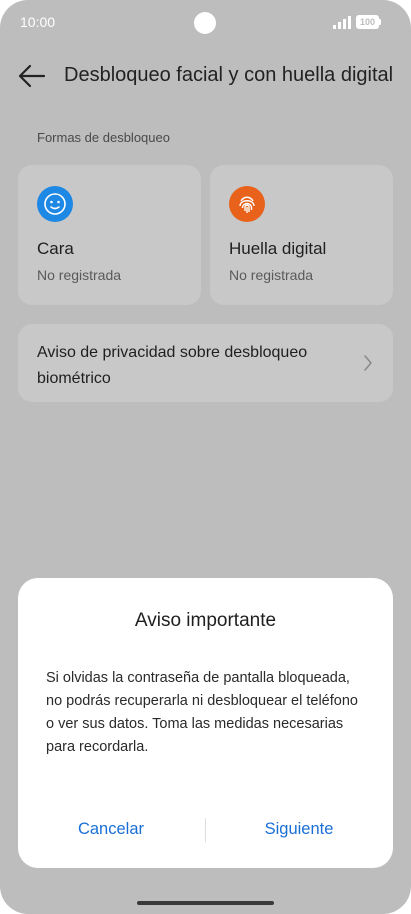 This screenshot has width=411, height=914. Describe the element at coordinates (55, 248) in the screenshot. I see `card-title: Cara` at that location.